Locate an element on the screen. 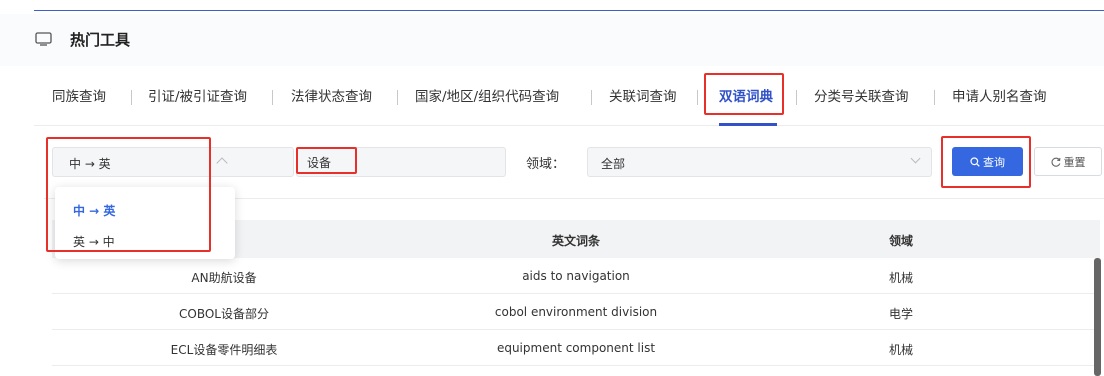  tab-bilingual-dictionary: 双语词典 is located at coordinates (746, 97).